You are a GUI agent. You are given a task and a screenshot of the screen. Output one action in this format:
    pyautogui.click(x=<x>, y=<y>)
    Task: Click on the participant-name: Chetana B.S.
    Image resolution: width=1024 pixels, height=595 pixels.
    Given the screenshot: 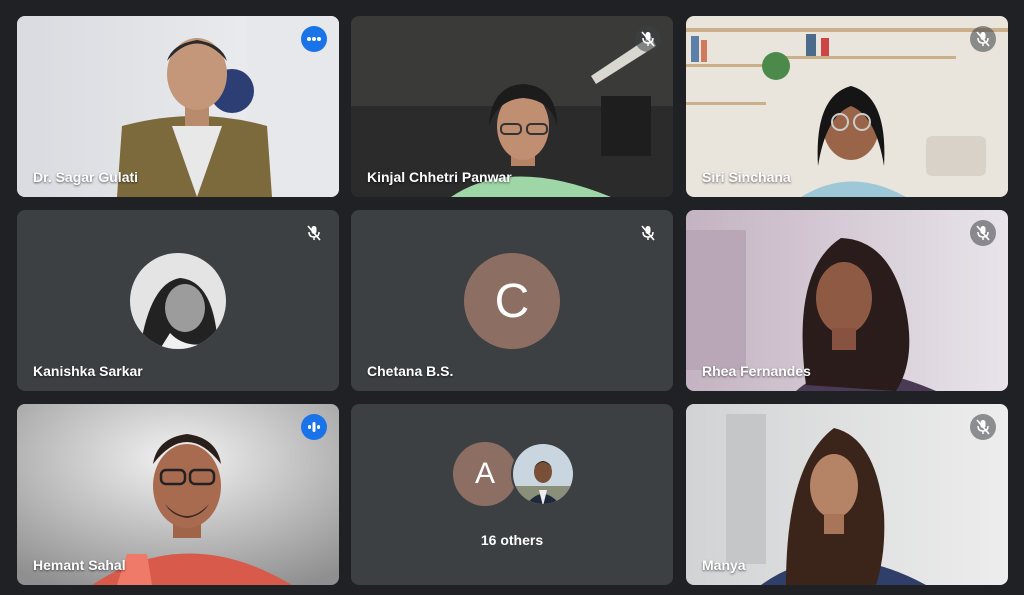 What is the action you would take?
    pyautogui.click(x=410, y=371)
    